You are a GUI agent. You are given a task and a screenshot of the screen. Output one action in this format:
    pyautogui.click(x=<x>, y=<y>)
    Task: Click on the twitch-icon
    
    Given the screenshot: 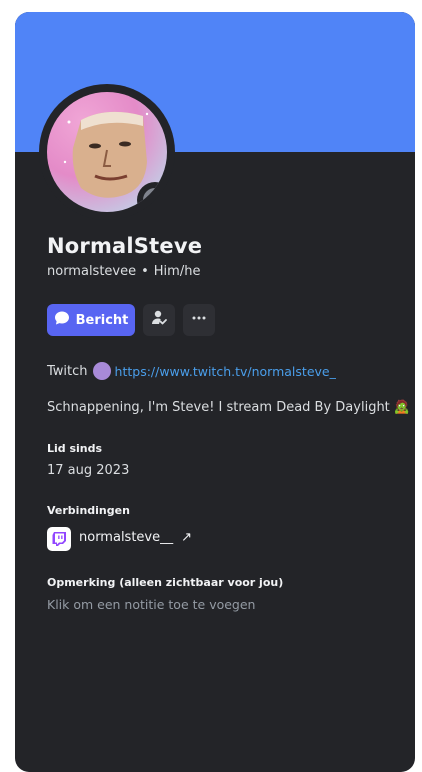 What is the action you would take?
    pyautogui.click(x=59, y=539)
    